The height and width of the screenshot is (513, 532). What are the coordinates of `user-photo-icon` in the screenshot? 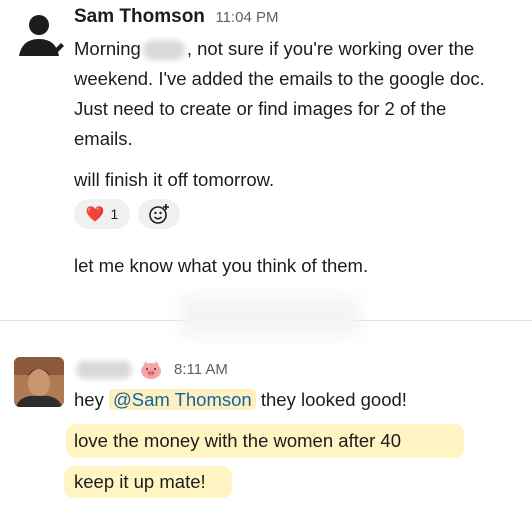 It's located at (39, 382).